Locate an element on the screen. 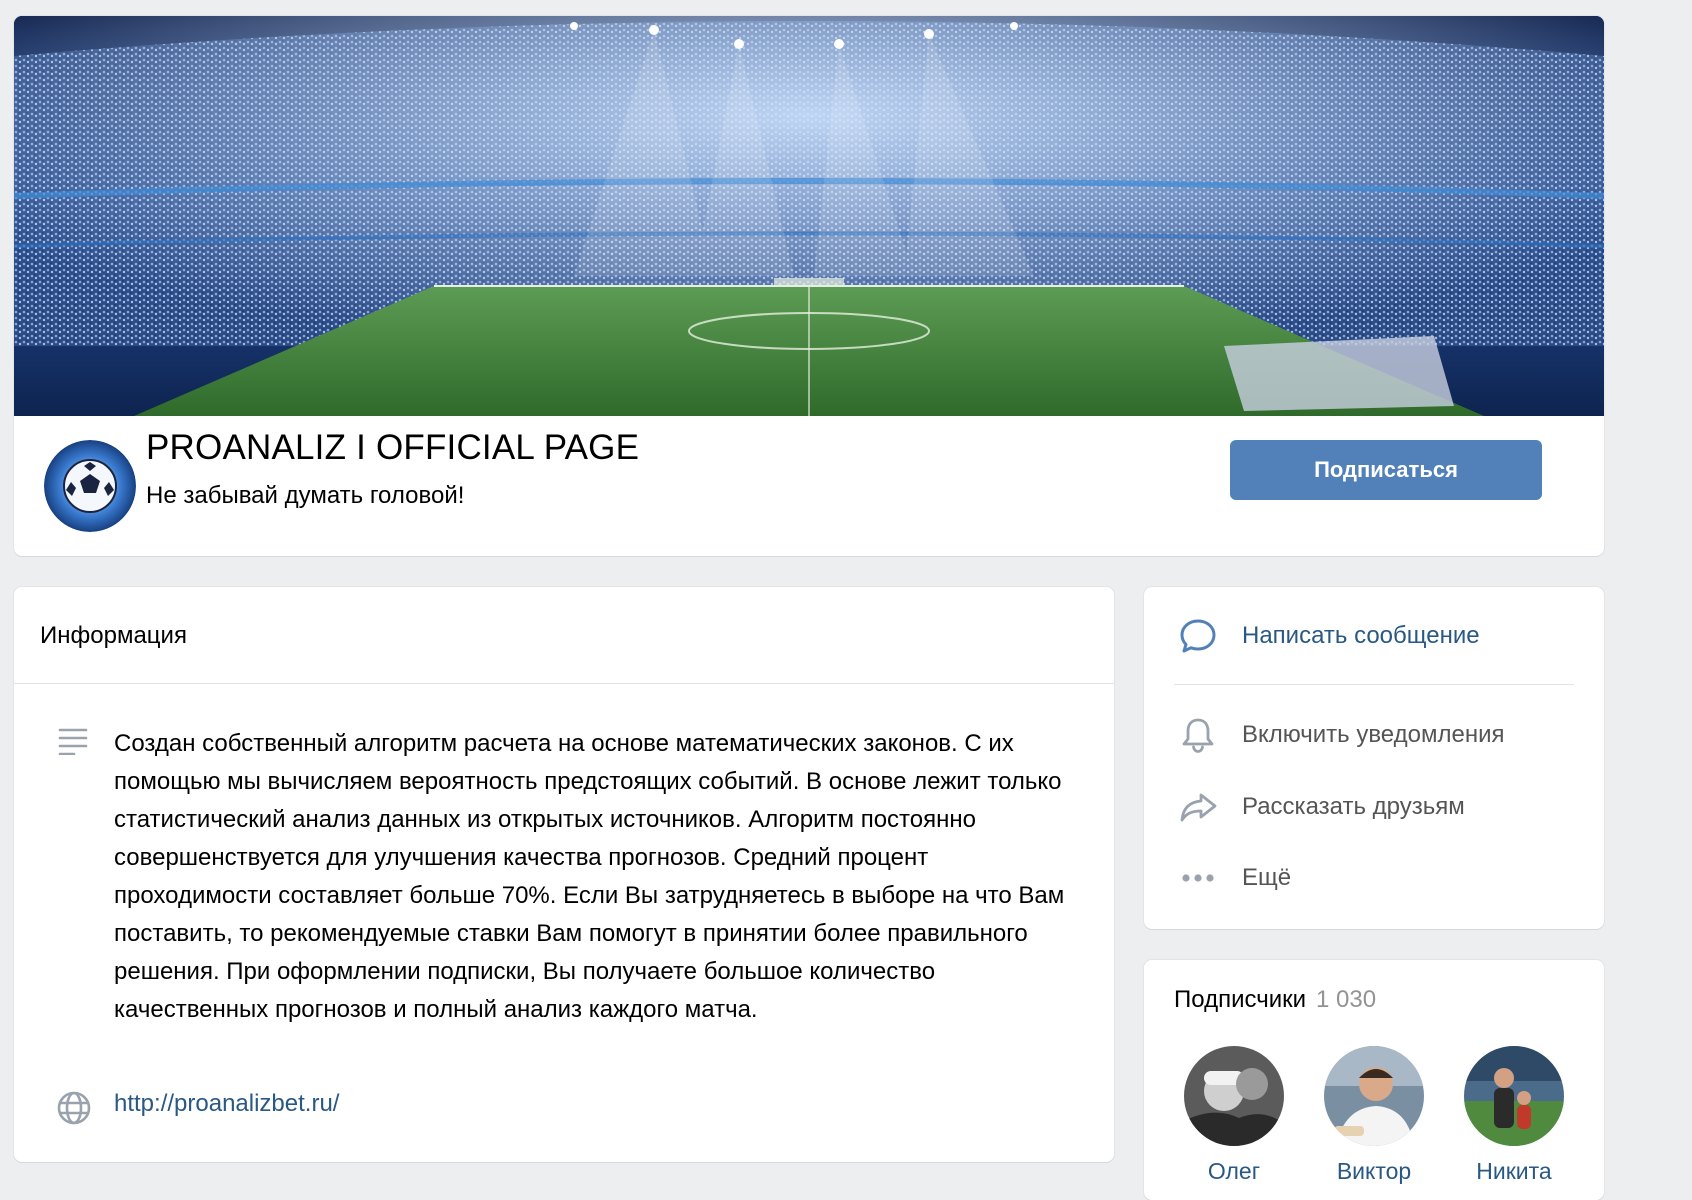 The image size is (1692, 1200). info-title: Информация is located at coordinates (113, 635).